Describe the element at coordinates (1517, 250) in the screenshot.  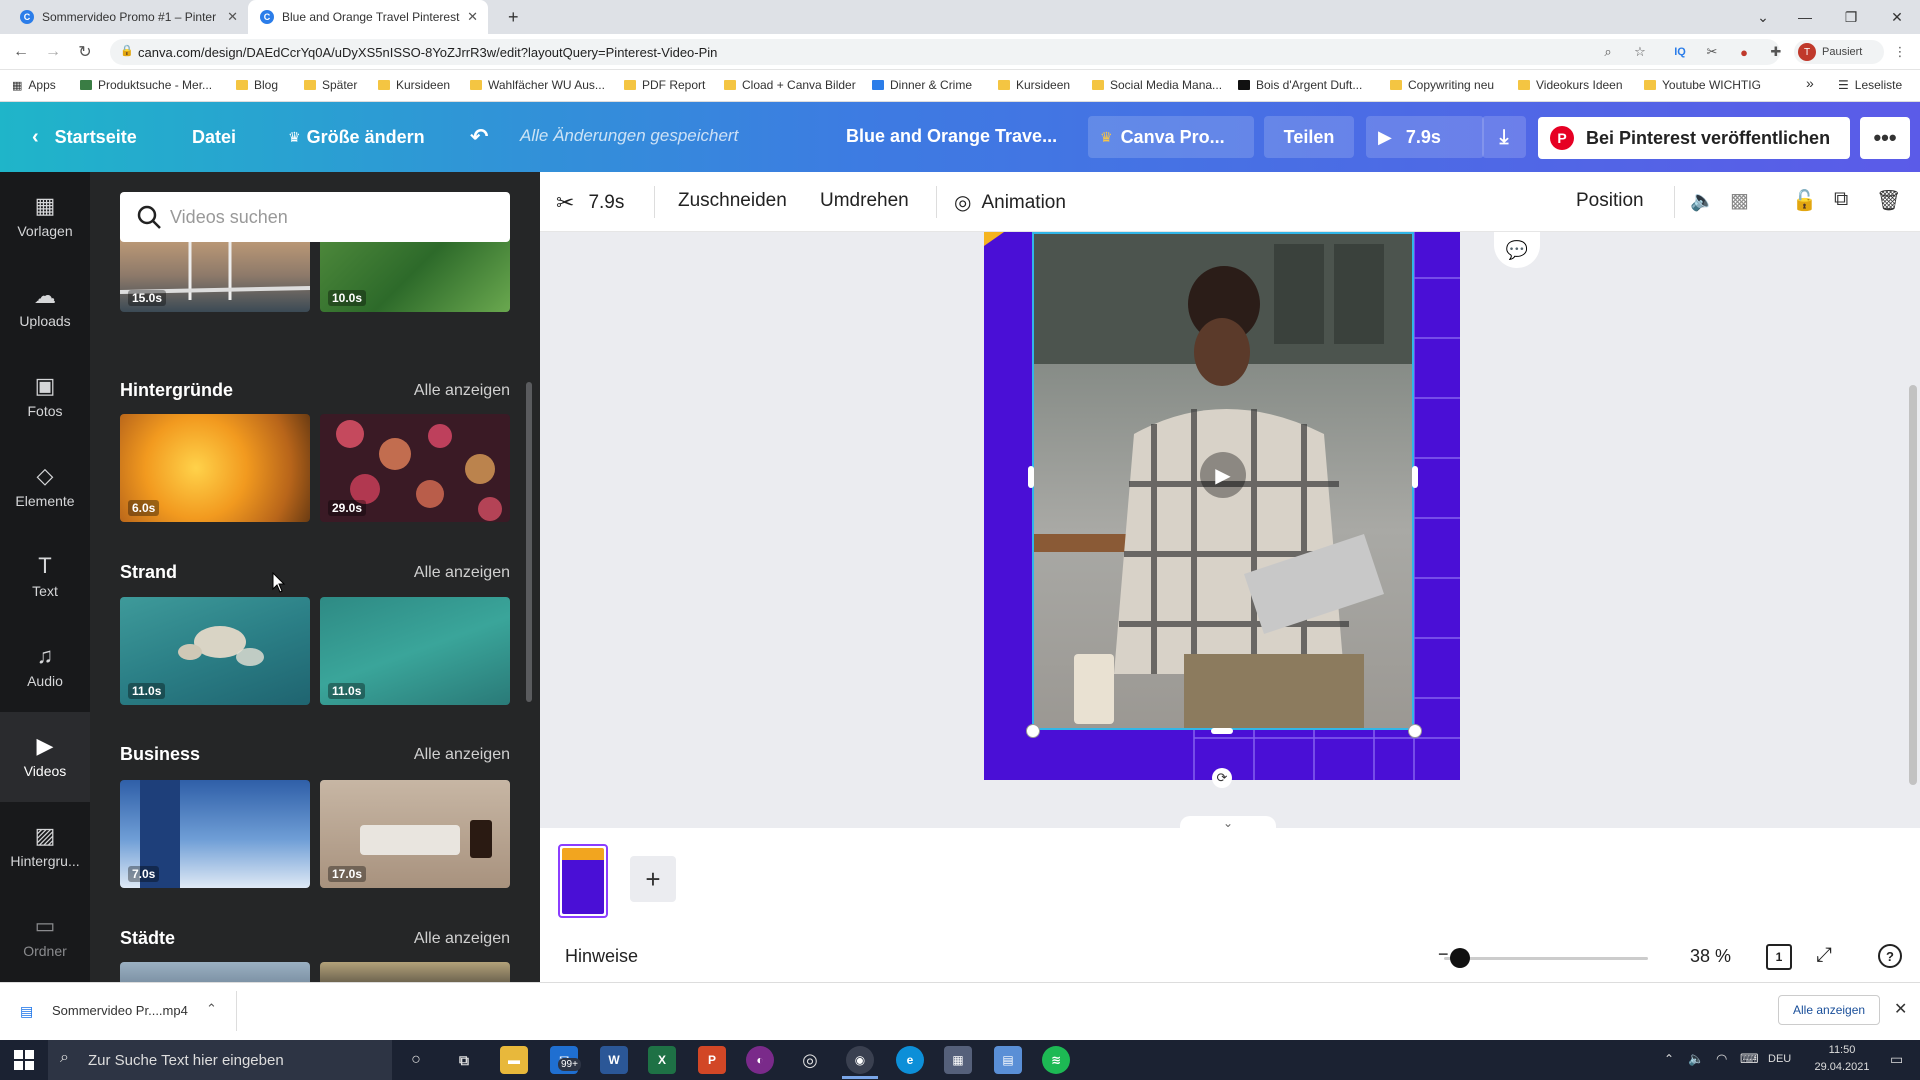
I see `add-comment-icon: 💬` at that location.